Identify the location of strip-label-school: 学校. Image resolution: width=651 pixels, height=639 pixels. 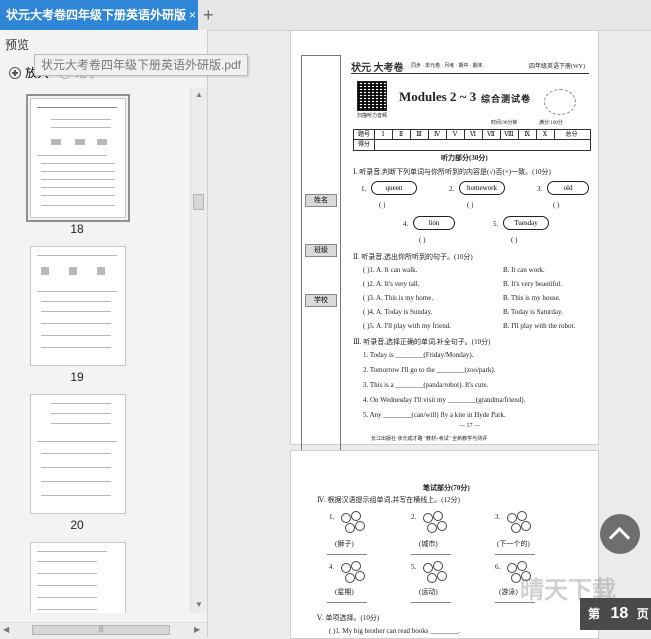
(321, 300).